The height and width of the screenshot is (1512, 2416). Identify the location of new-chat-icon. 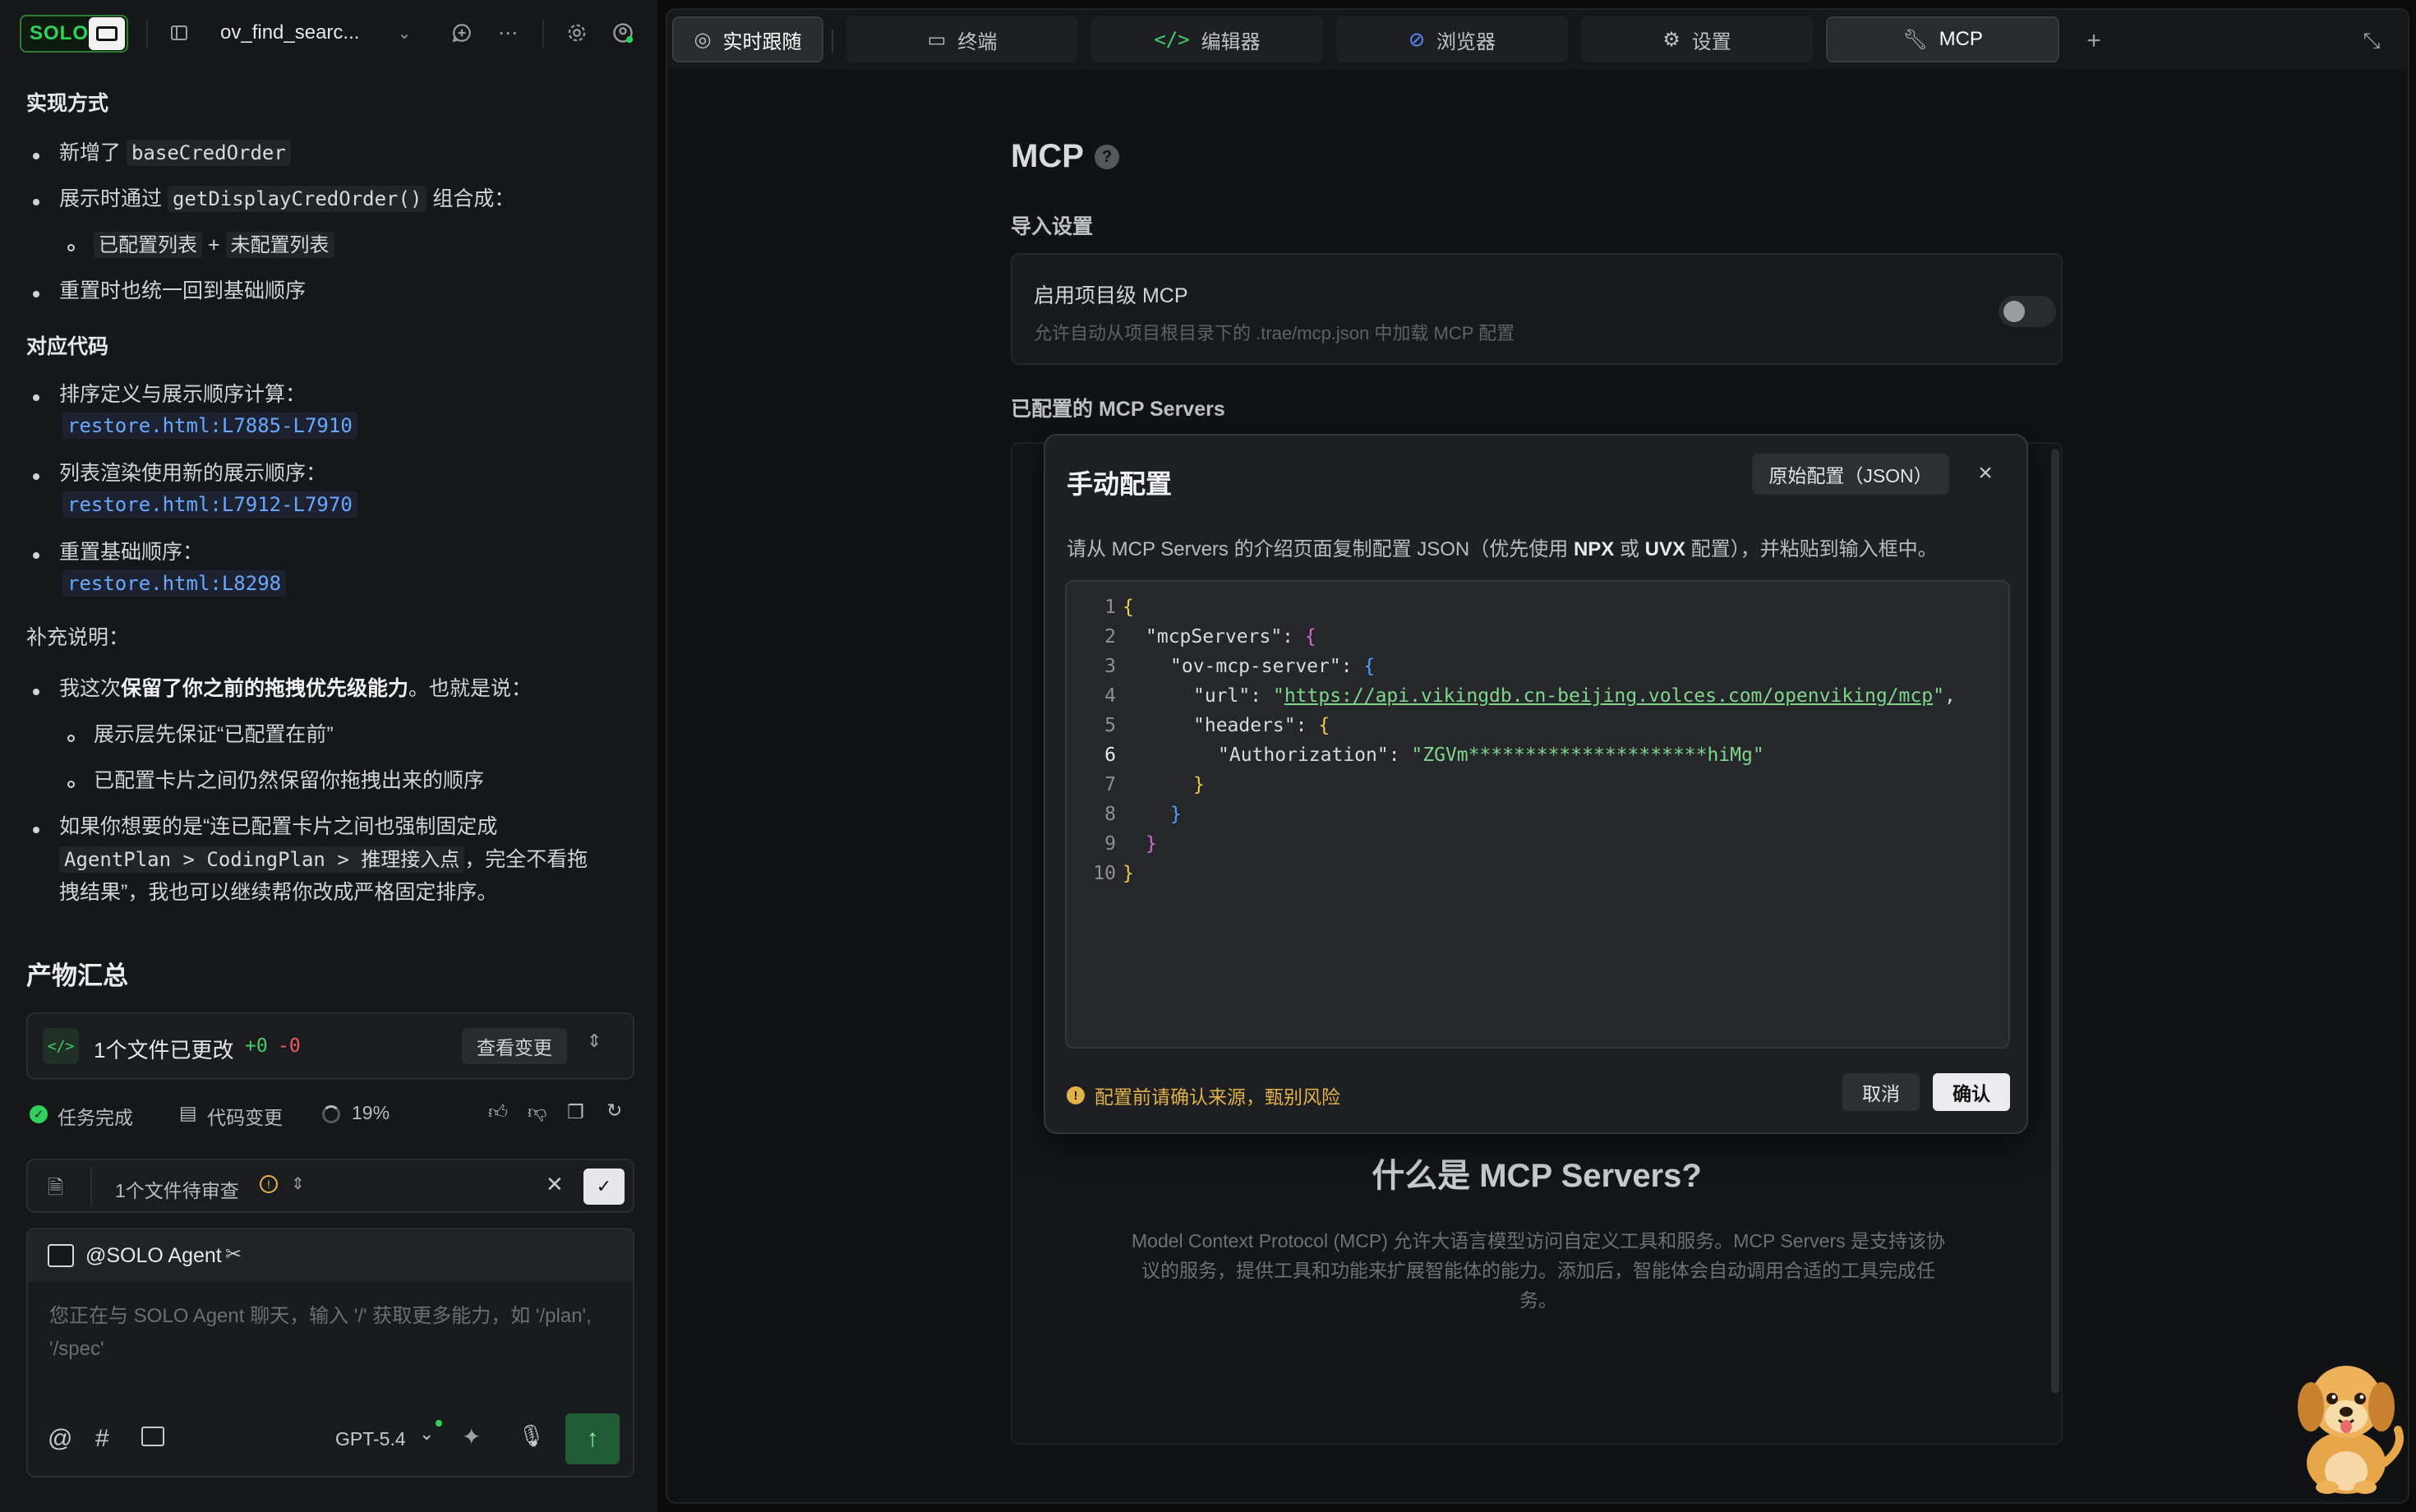
(462, 33).